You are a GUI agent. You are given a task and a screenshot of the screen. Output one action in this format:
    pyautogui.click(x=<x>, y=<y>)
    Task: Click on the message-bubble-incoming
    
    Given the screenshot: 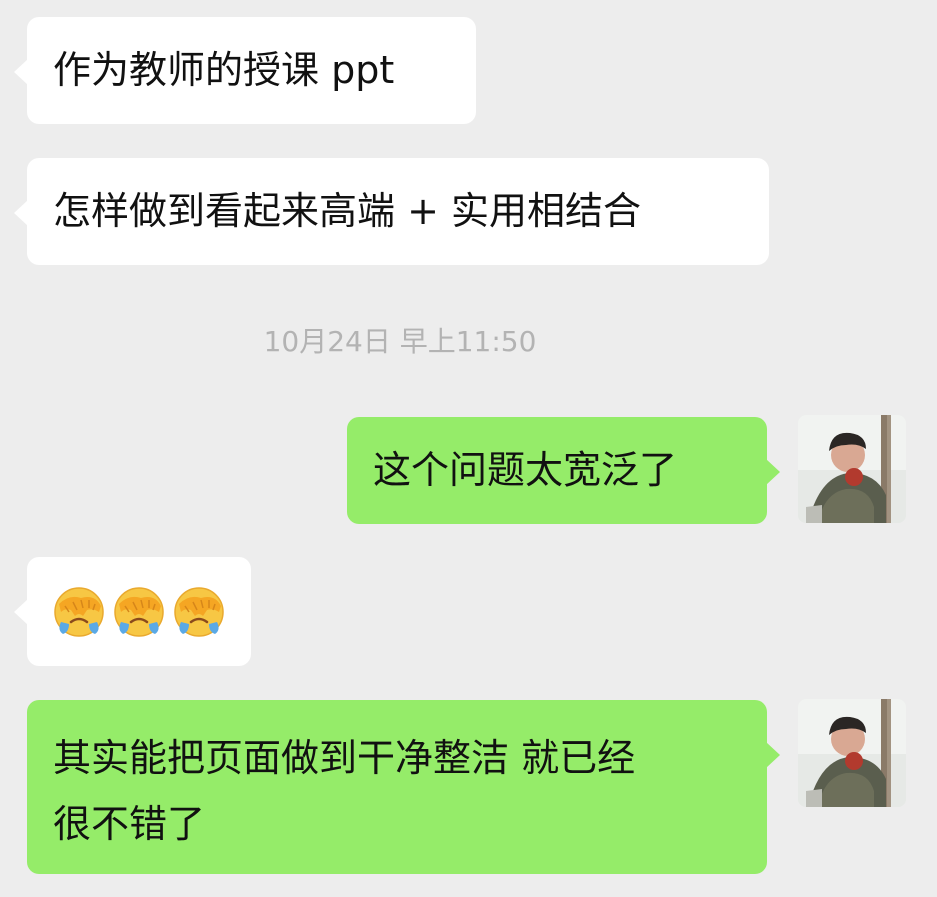 What is the action you would take?
    pyautogui.click(x=132, y=611)
    